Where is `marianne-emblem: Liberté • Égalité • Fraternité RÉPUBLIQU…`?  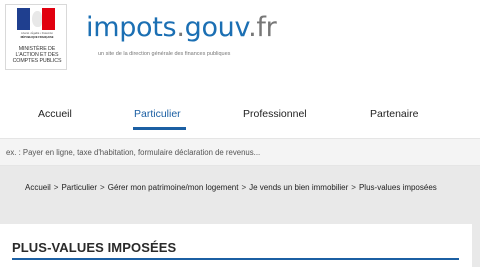
marianne-emblem: Liberté • Égalité • Fraternité RÉPUBLIQU… is located at coordinates (36, 37).